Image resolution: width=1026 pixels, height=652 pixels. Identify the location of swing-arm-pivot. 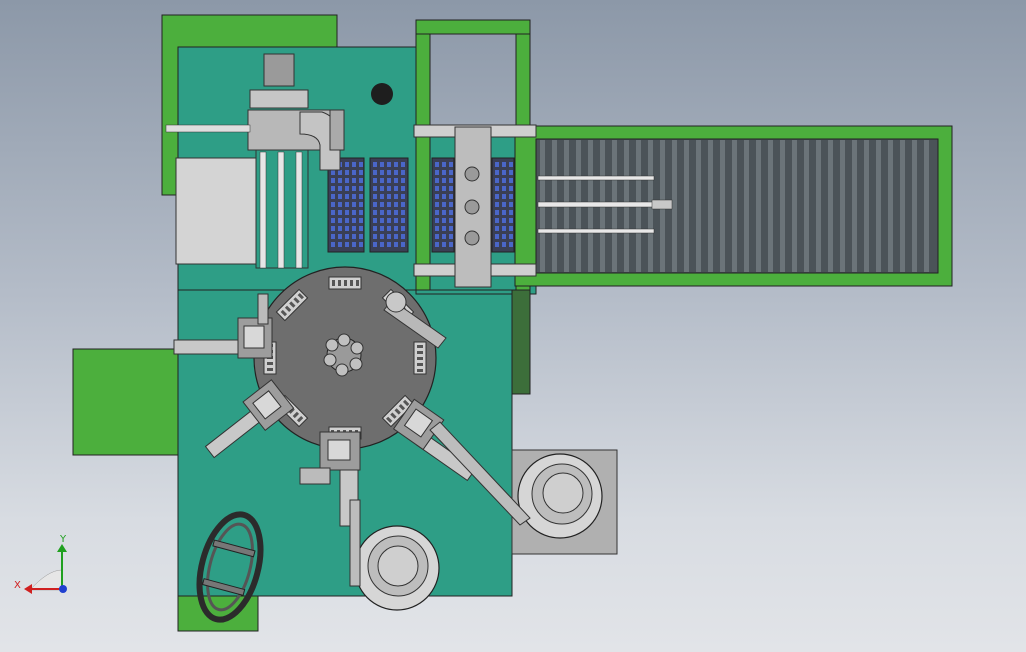
(396, 302).